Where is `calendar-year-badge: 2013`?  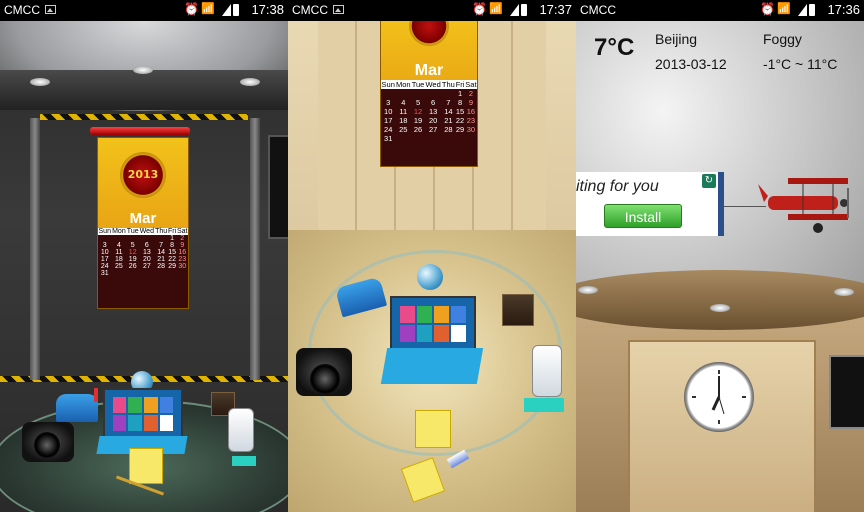
calendar-year-badge: 2013 is located at coordinates (143, 175).